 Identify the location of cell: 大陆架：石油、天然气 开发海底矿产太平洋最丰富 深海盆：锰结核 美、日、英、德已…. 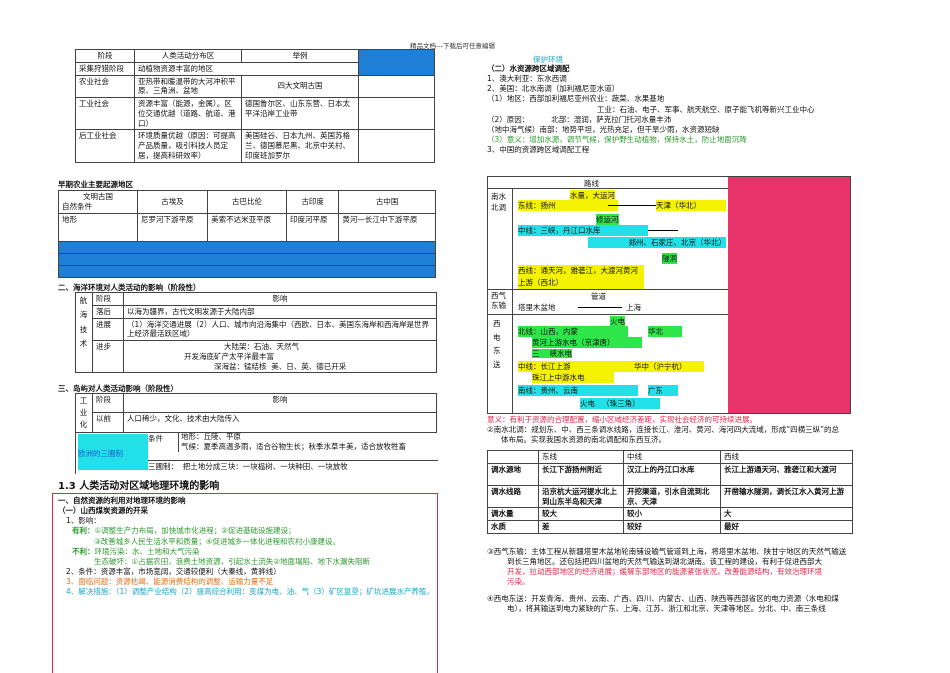
(280, 356).